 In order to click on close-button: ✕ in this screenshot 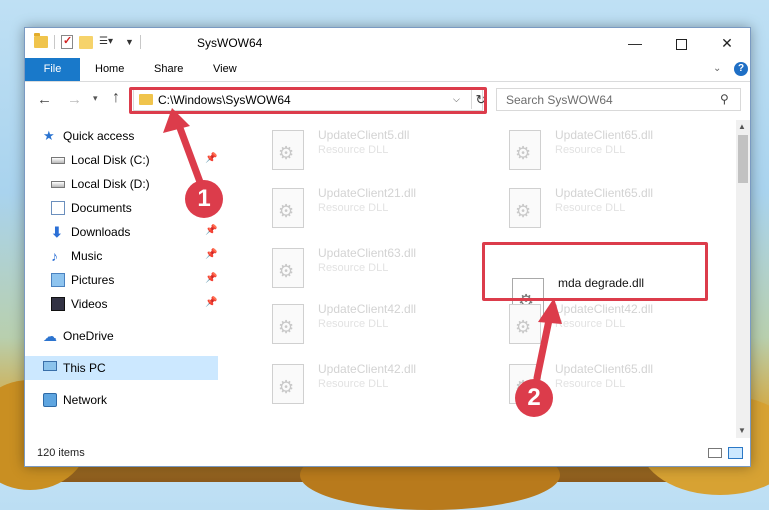, I will do `click(727, 43)`.